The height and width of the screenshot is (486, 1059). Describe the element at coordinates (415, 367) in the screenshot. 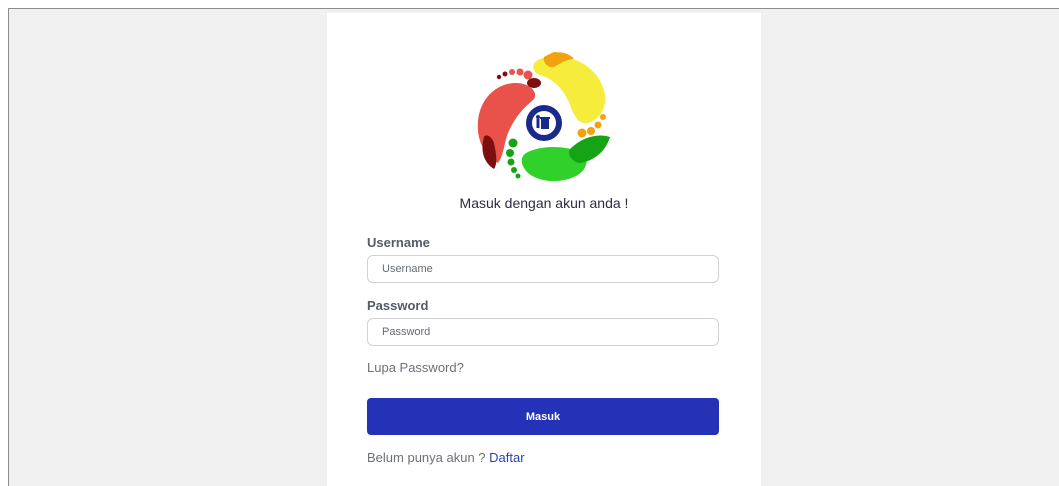

I see `forgot-password-link: Lupa Password?` at that location.